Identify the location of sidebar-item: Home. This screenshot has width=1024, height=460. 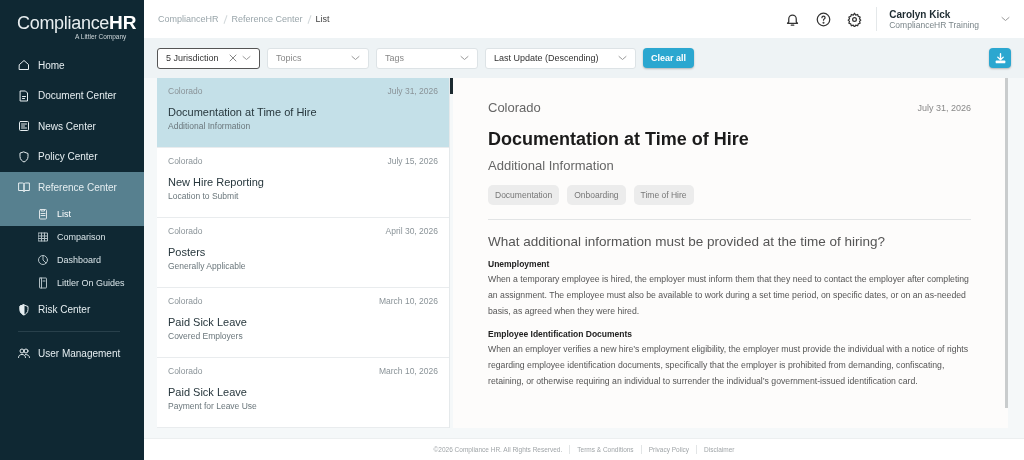
(72, 65).